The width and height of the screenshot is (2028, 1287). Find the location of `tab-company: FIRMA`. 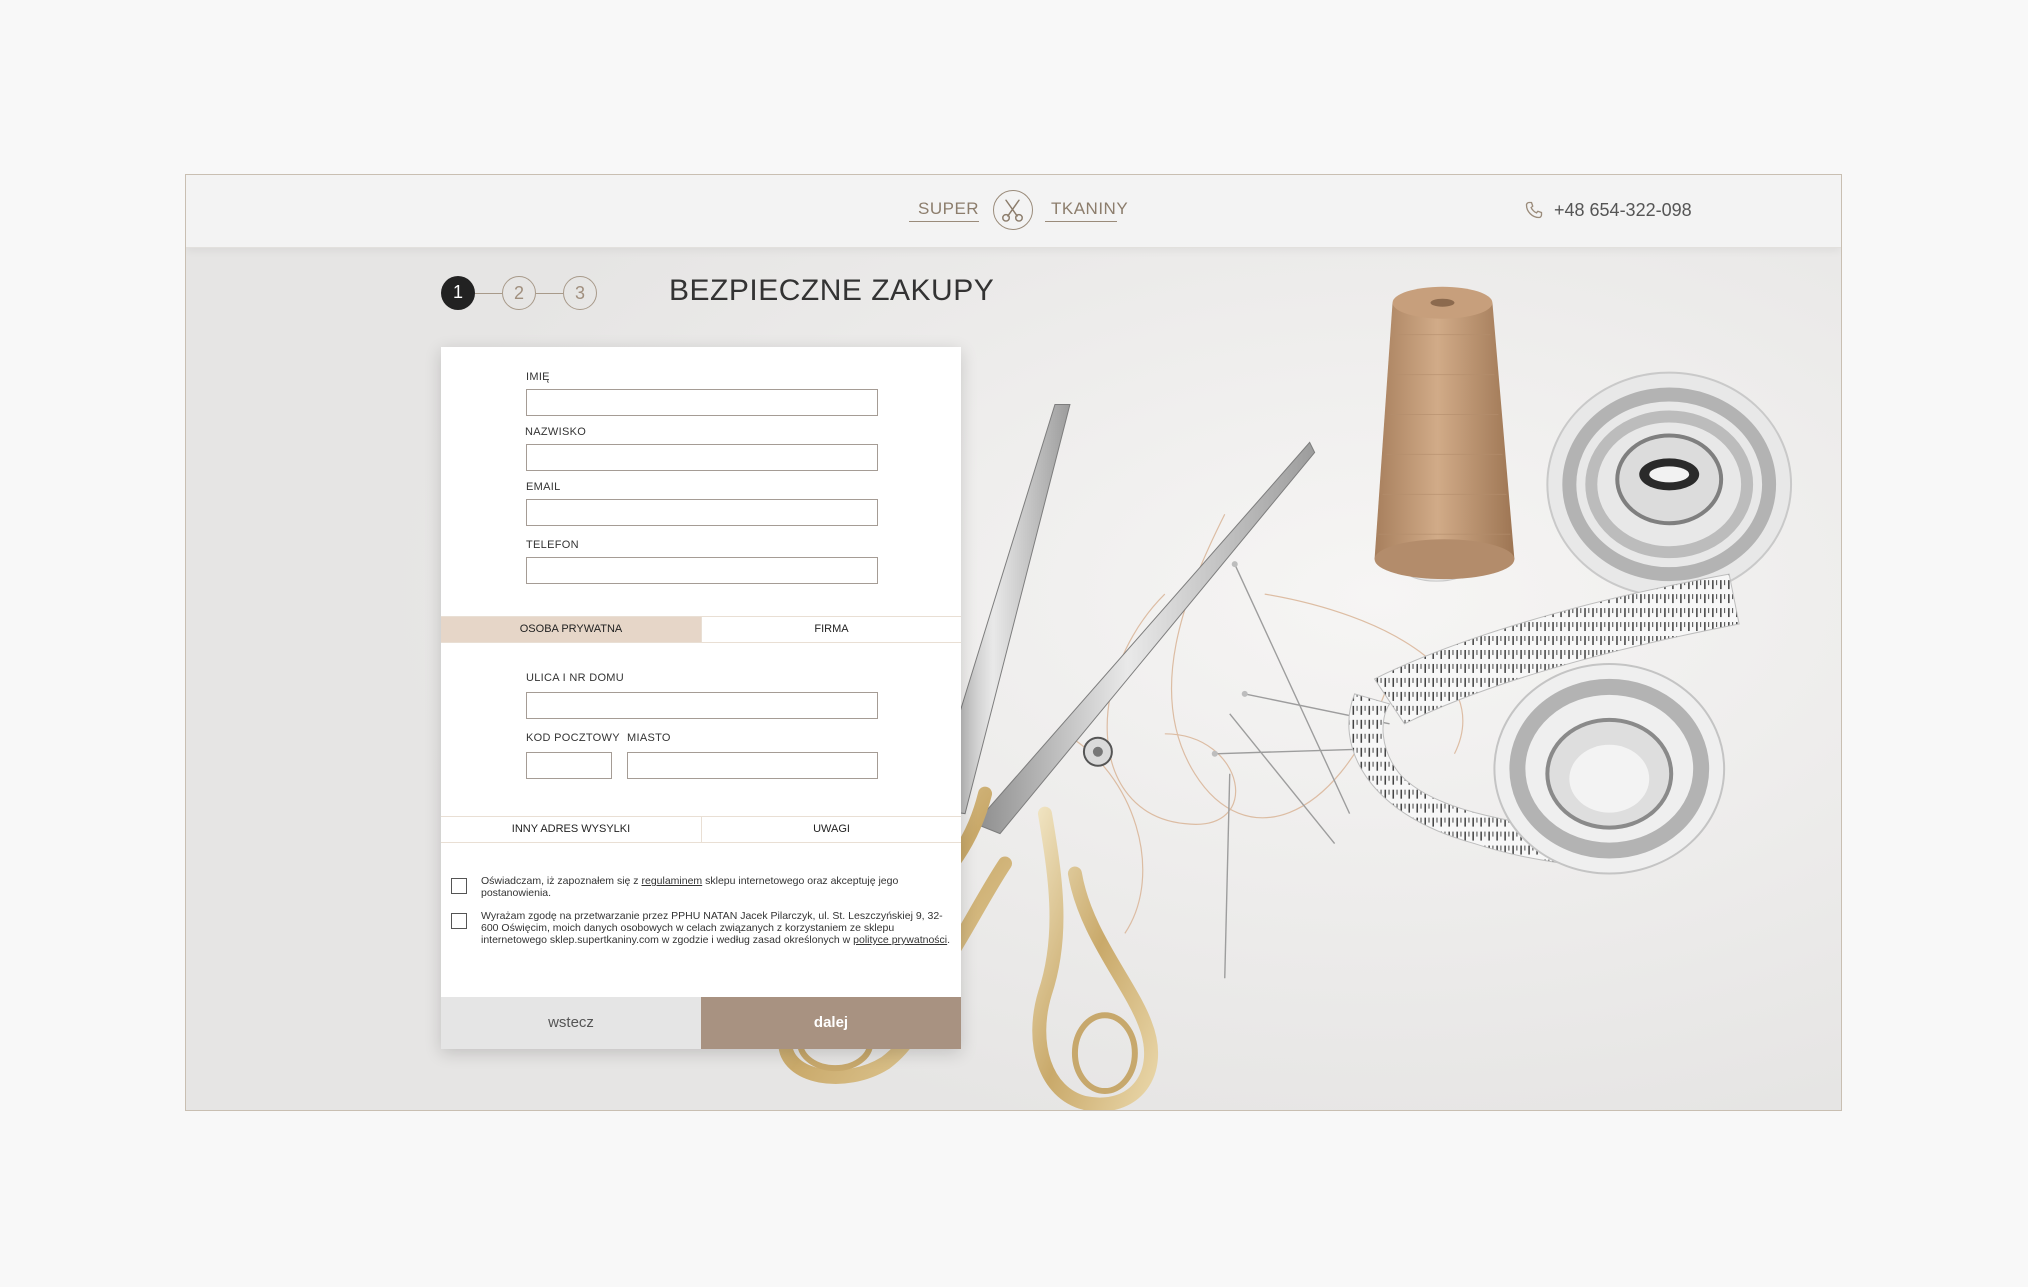

tab-company: FIRMA is located at coordinates (831, 629).